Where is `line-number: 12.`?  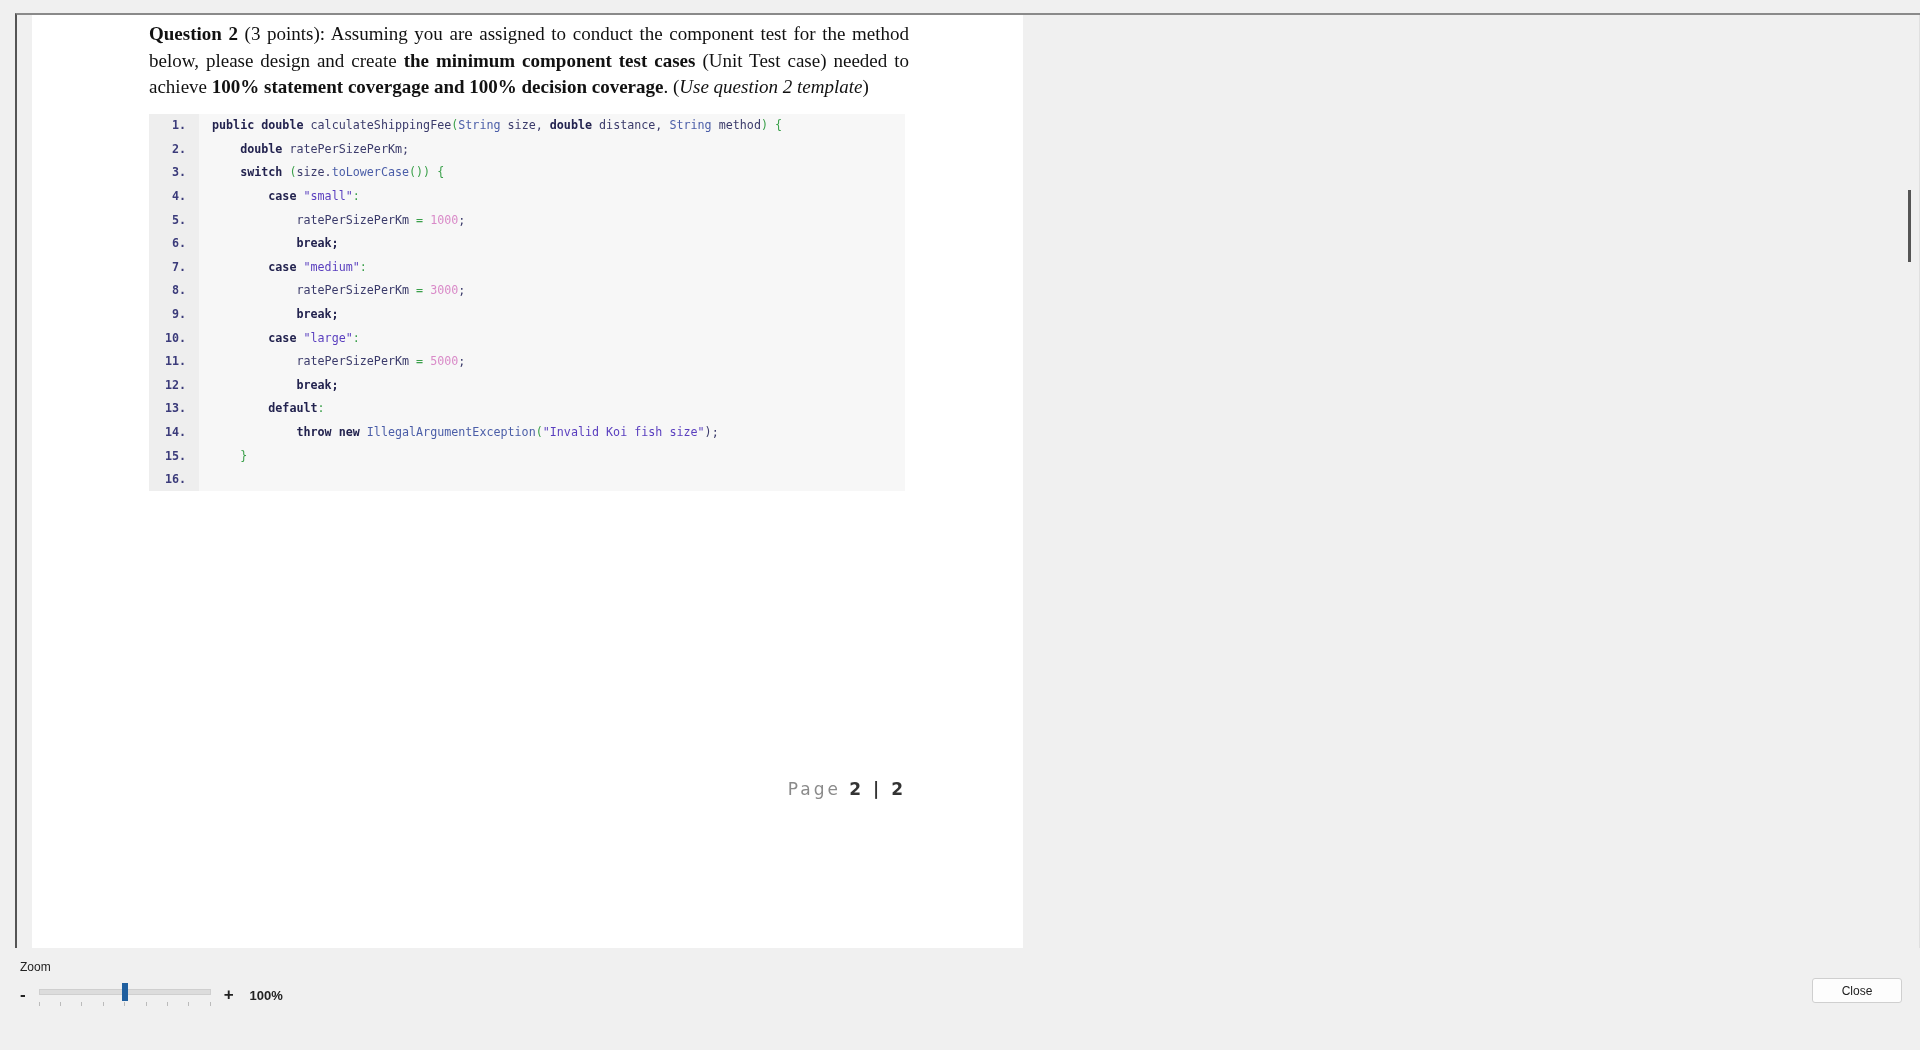 line-number: 12. is located at coordinates (174, 385).